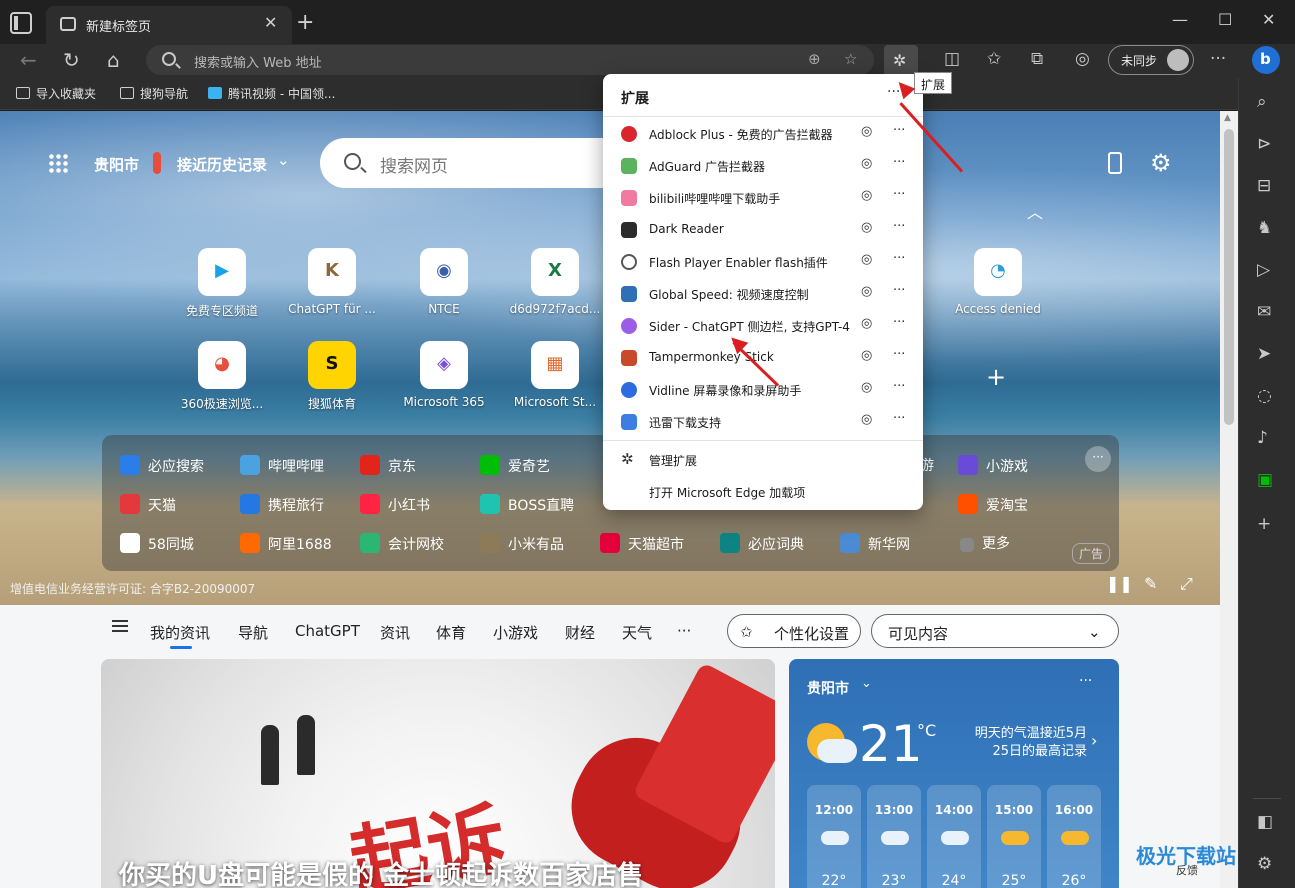  What do you see at coordinates (71, 60) in the screenshot?
I see `refresh-icon: ↻` at bounding box center [71, 60].